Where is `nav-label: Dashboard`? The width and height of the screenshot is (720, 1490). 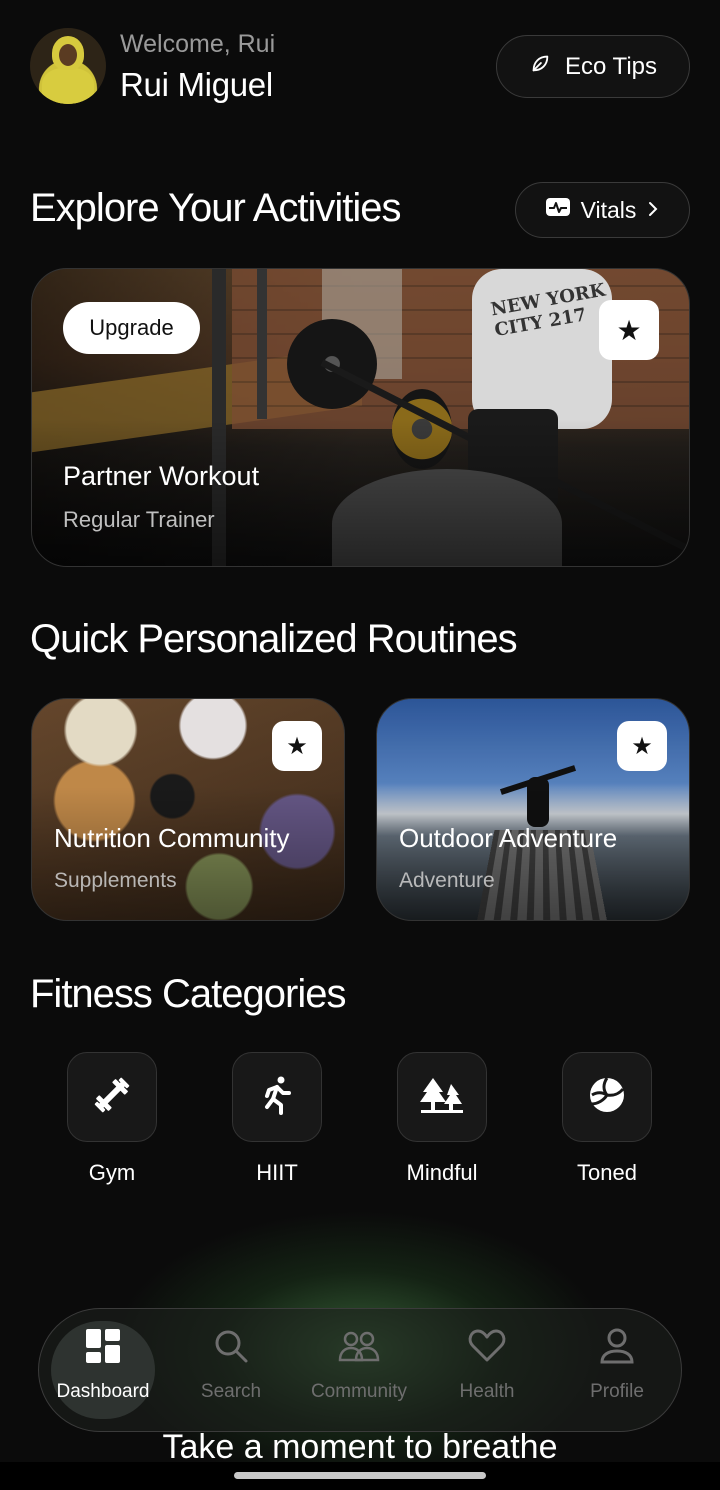
nav-label: Dashboard is located at coordinates (103, 1391).